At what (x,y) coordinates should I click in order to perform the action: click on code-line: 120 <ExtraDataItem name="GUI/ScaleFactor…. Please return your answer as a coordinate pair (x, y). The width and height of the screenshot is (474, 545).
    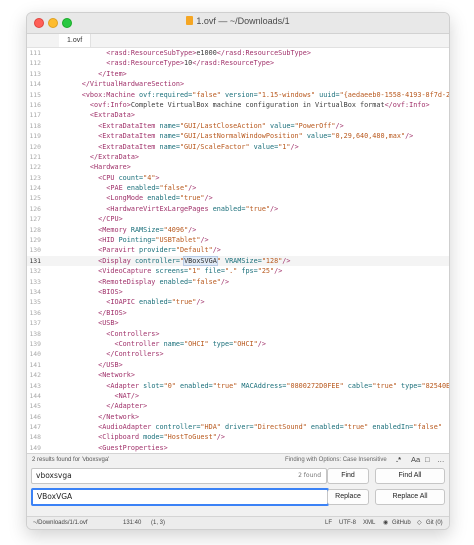
    Looking at the image, I should click on (238, 147).